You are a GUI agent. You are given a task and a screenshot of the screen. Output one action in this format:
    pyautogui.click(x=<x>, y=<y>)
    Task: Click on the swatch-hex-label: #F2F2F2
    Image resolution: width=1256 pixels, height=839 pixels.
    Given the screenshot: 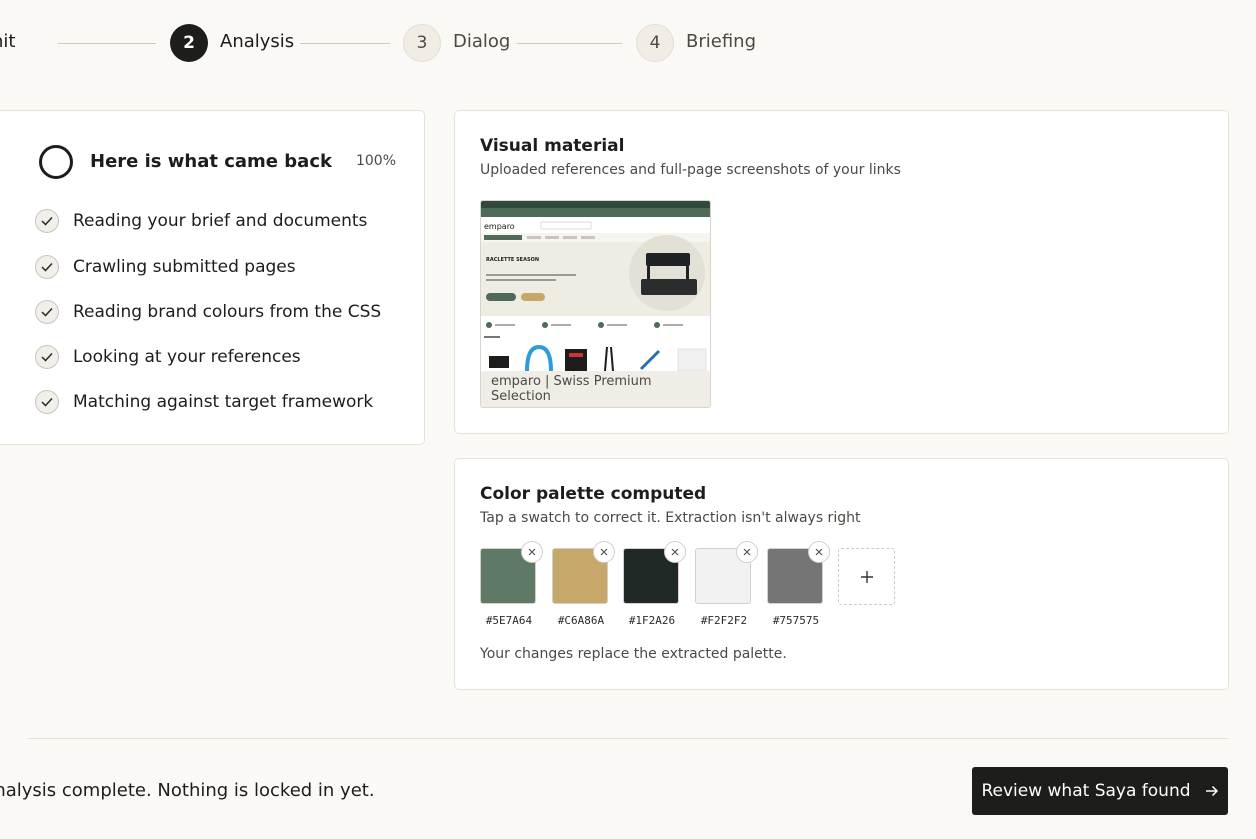 What is the action you would take?
    pyautogui.click(x=724, y=620)
    